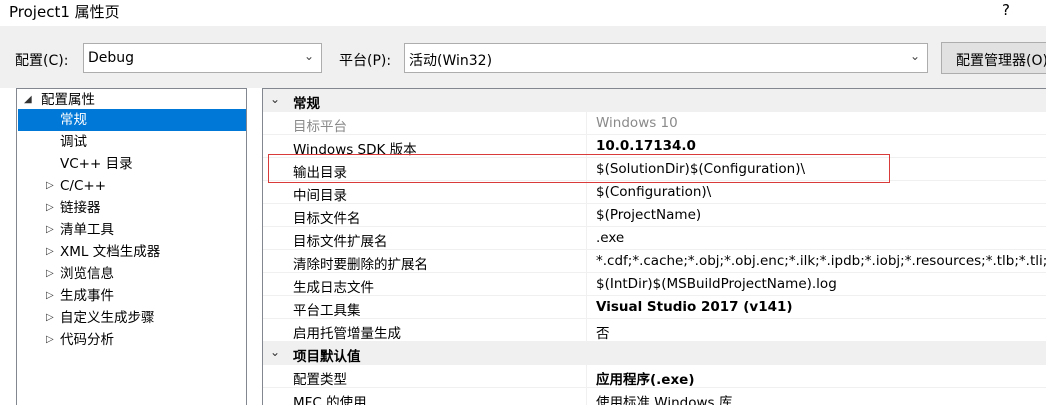 This screenshot has height=405, width=1046. What do you see at coordinates (320, 380) in the screenshot?
I see `property-name: 配置类型` at bounding box center [320, 380].